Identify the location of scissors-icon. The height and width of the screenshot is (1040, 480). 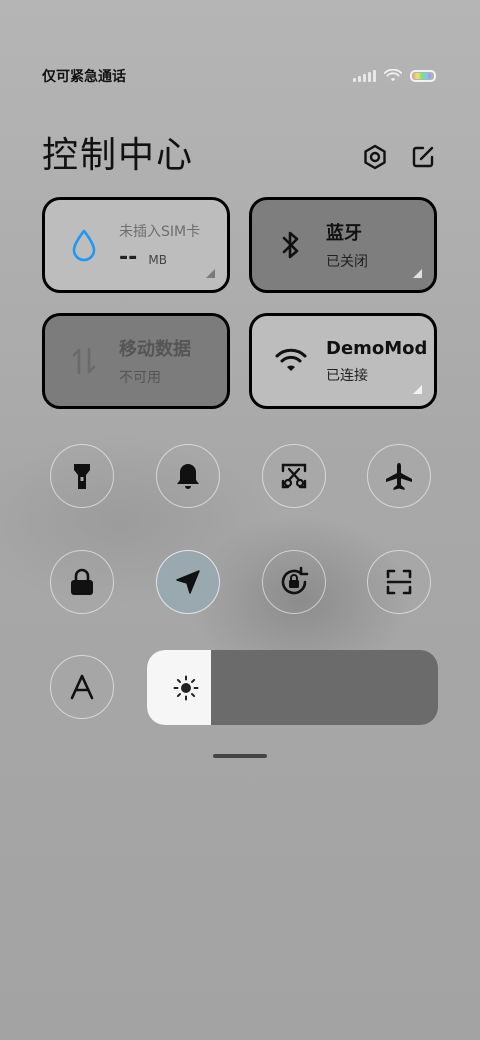
(294, 476).